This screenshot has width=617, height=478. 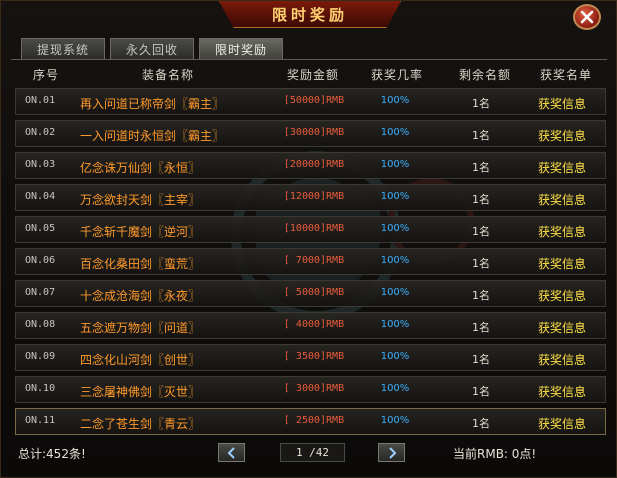 I want to click on reward-amount: [30000]RMB, so click(x=314, y=132).